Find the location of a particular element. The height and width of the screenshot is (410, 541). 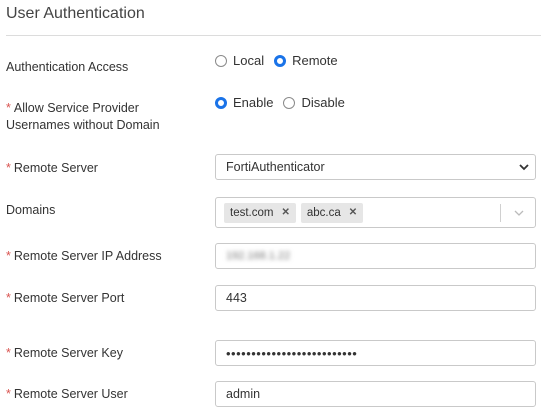

domains-label: Domains is located at coordinates (30, 210).